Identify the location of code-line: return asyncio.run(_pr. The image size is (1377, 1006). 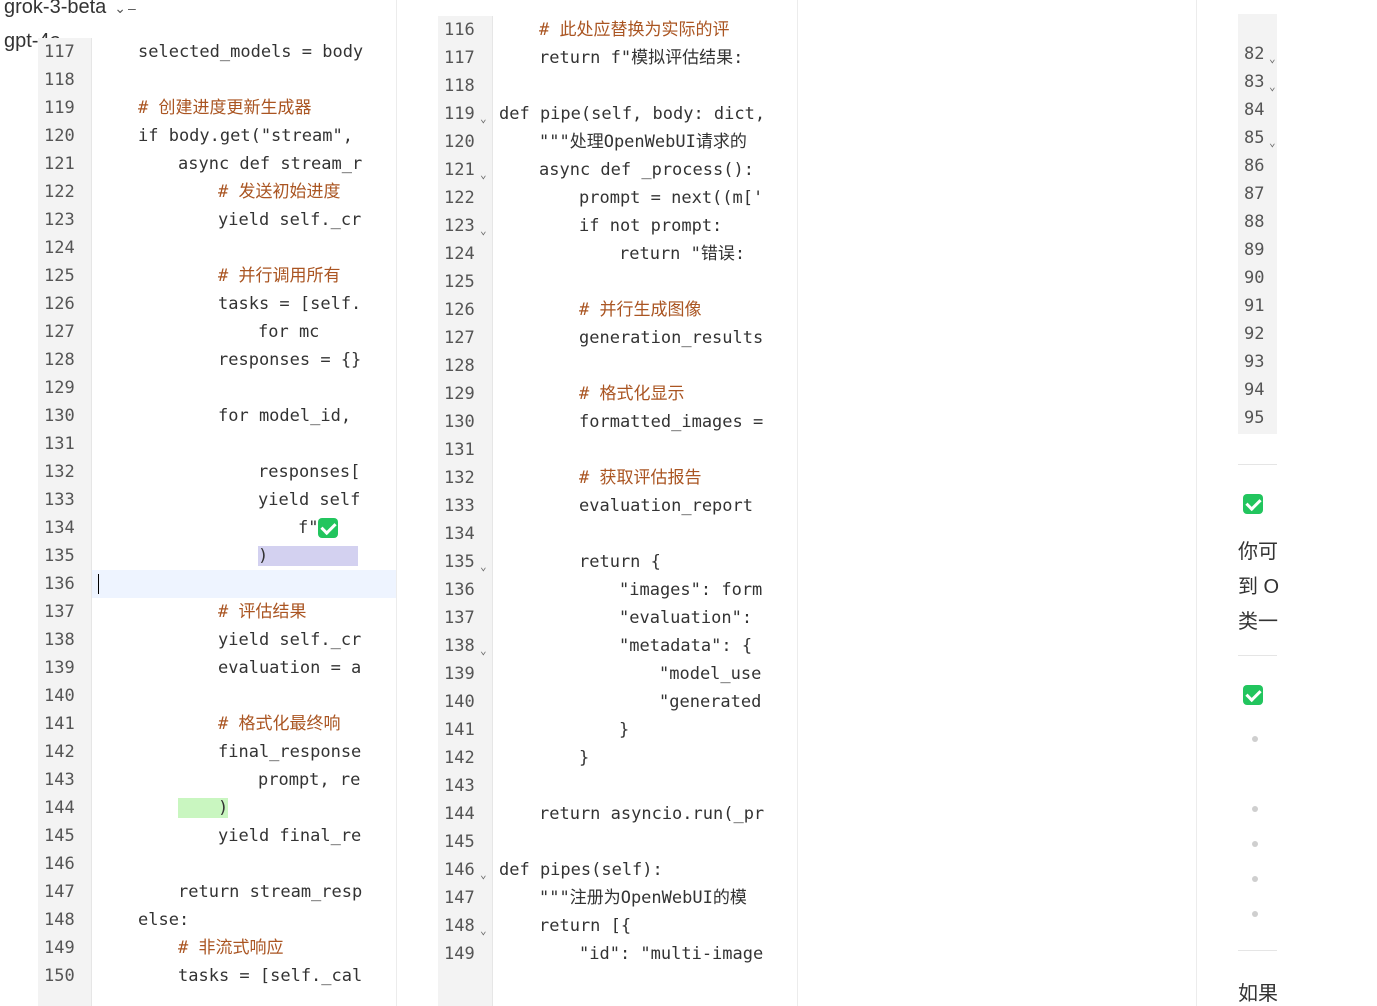
(644, 814).